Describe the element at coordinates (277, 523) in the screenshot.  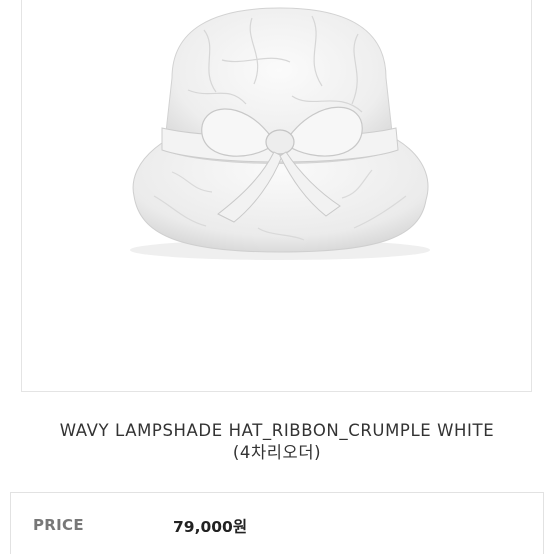
I see `price-box: PRICE 79,000원` at that location.